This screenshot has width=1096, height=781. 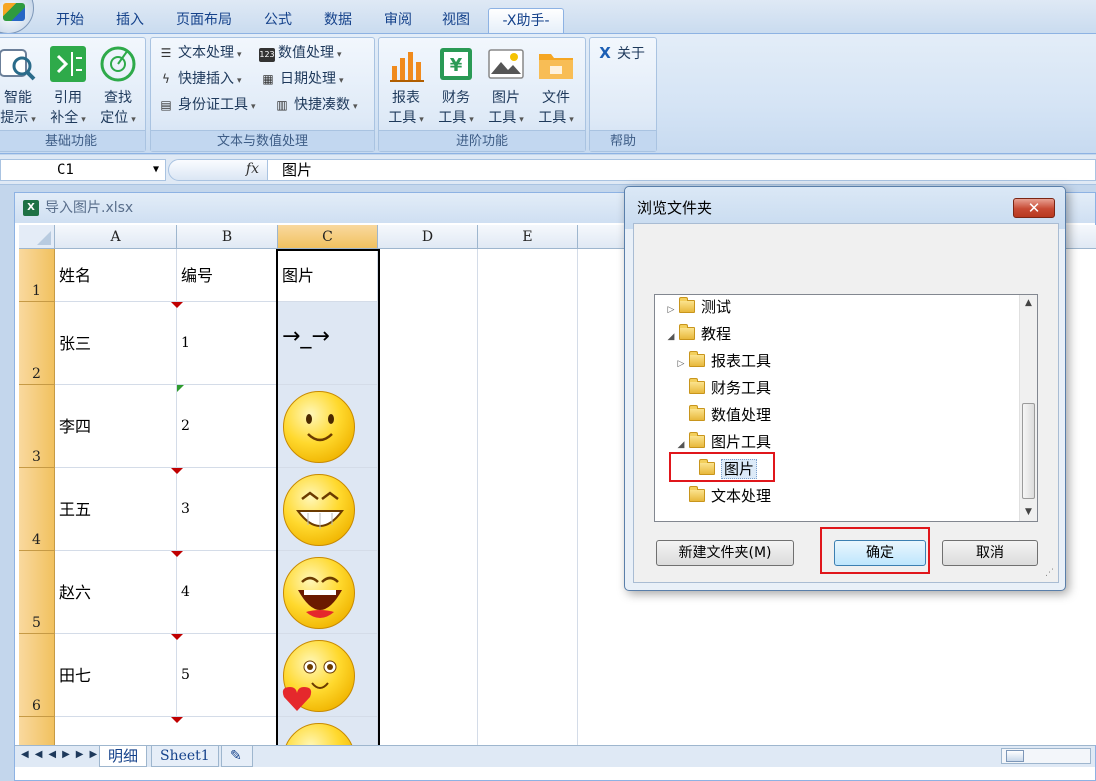 I want to click on file-tool-button: 文件 工具 ▾, so click(x=556, y=87).